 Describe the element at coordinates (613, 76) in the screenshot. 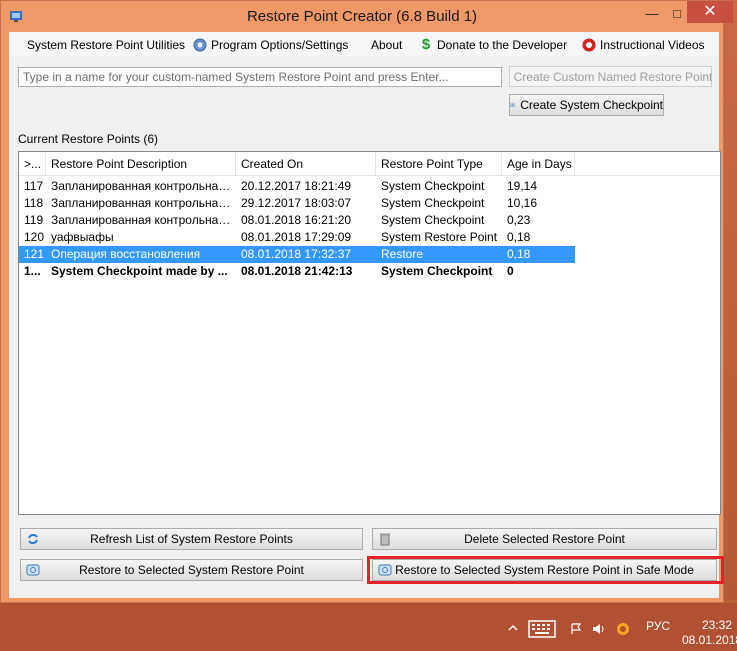

I see `button-label: Create Custom Named Restore Point` at that location.